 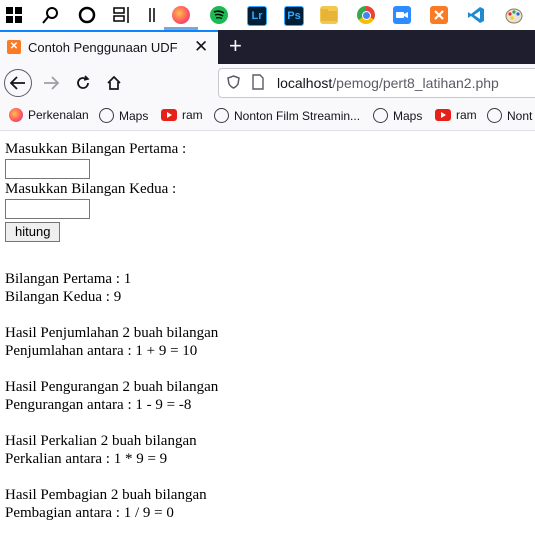 I want to click on result-second-number: Bilangan Kedua : 9, so click(x=63, y=297).